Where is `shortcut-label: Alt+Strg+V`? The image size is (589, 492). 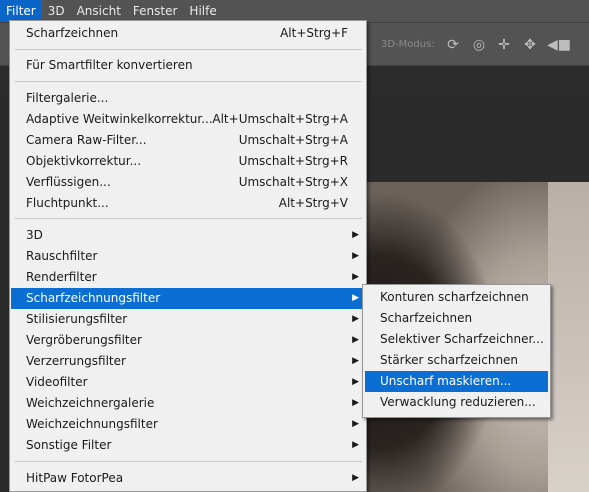
shortcut-label: Alt+Strg+V is located at coordinates (313, 203).